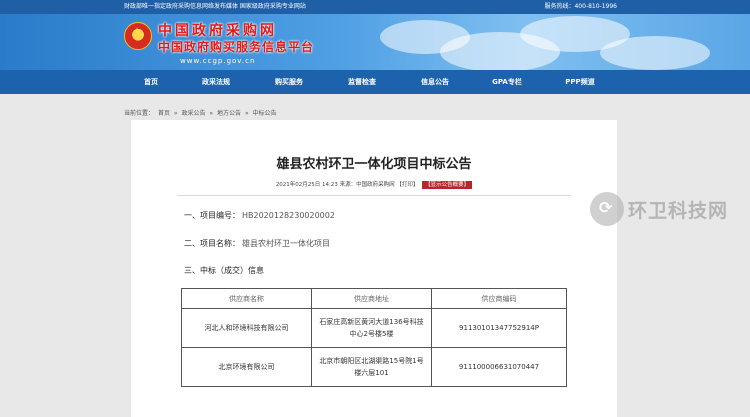 This screenshot has width=750, height=417. Describe the element at coordinates (435, 82) in the screenshot. I see `nav-item-announcements: 信息公告` at that location.